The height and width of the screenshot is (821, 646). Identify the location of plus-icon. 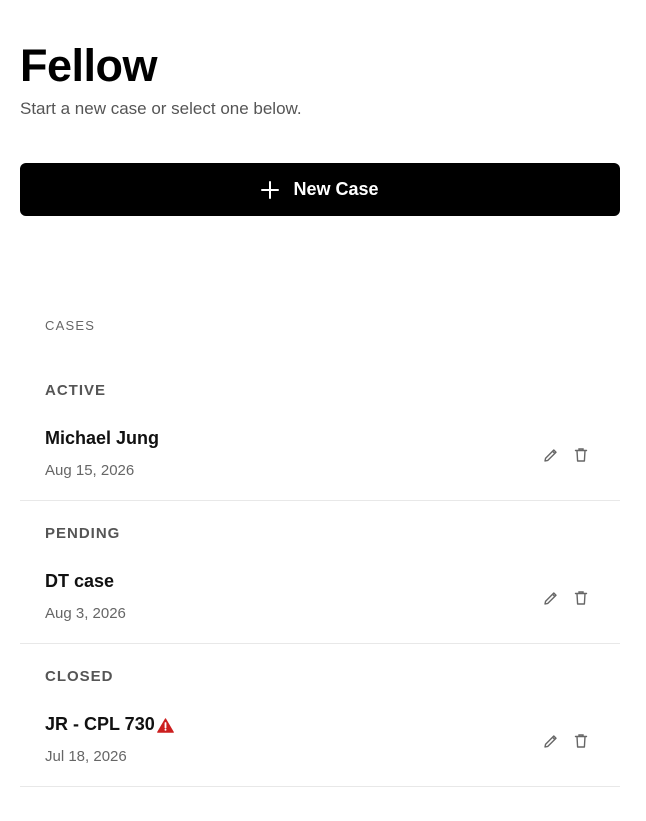
(270, 189).